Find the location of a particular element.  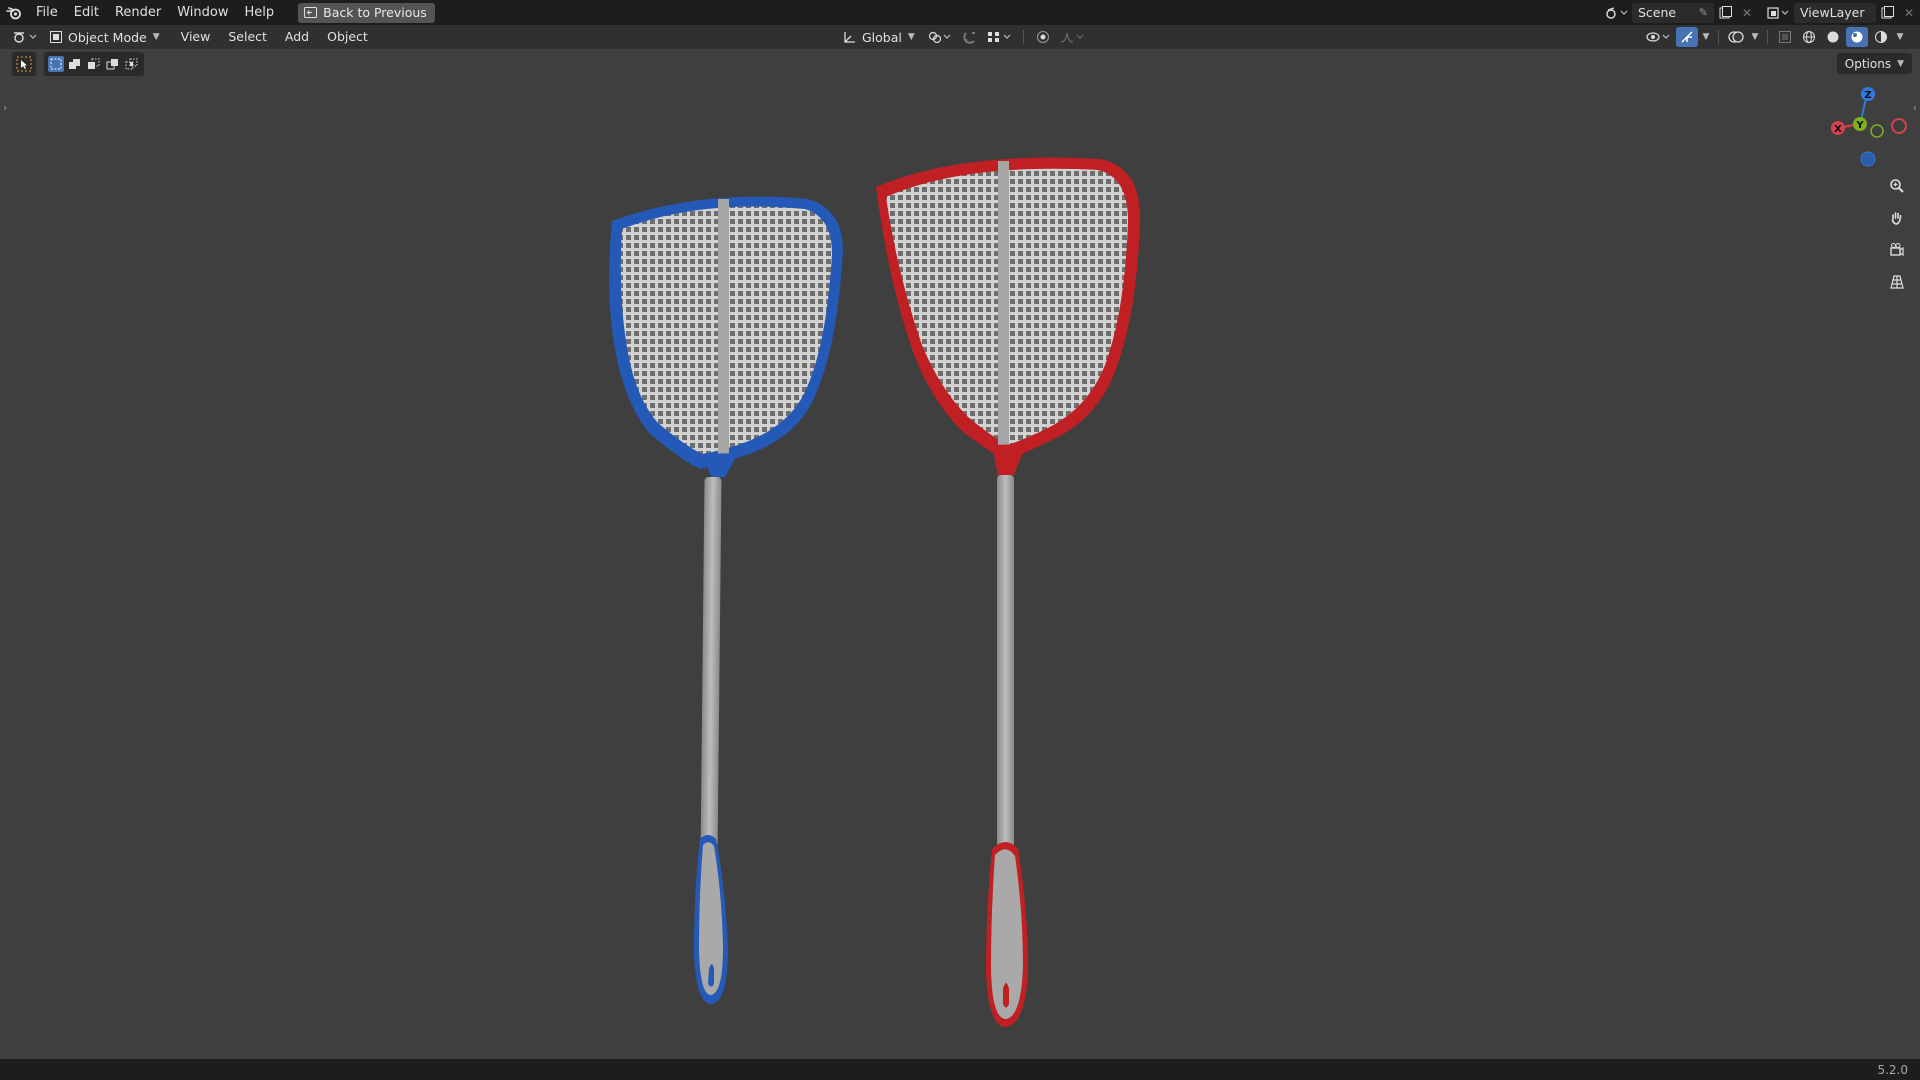

tool-settings-row is located at coordinates (78, 64).